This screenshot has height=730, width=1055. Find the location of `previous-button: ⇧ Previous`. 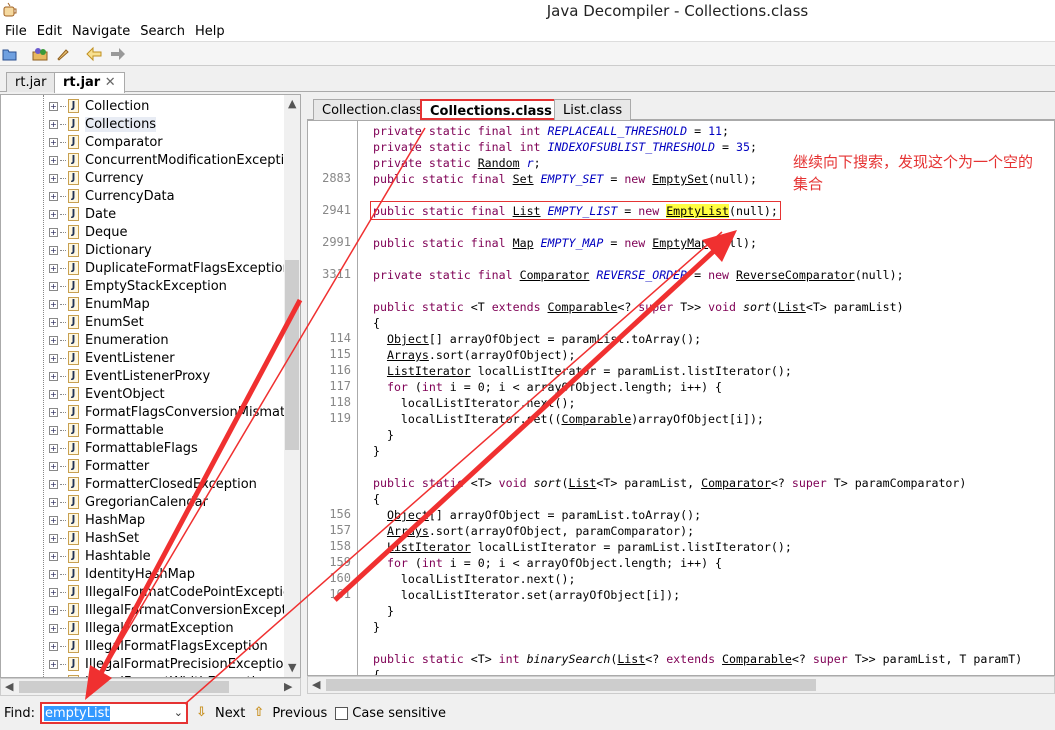

previous-button: ⇧ Previous is located at coordinates (290, 713).